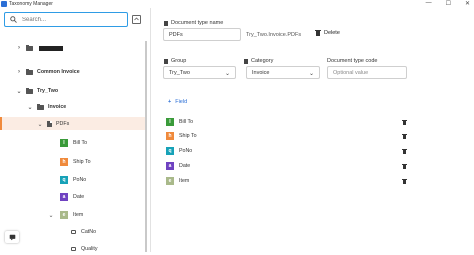 The image size is (474, 255). I want to click on tree-item-label: Date, so click(79, 197).